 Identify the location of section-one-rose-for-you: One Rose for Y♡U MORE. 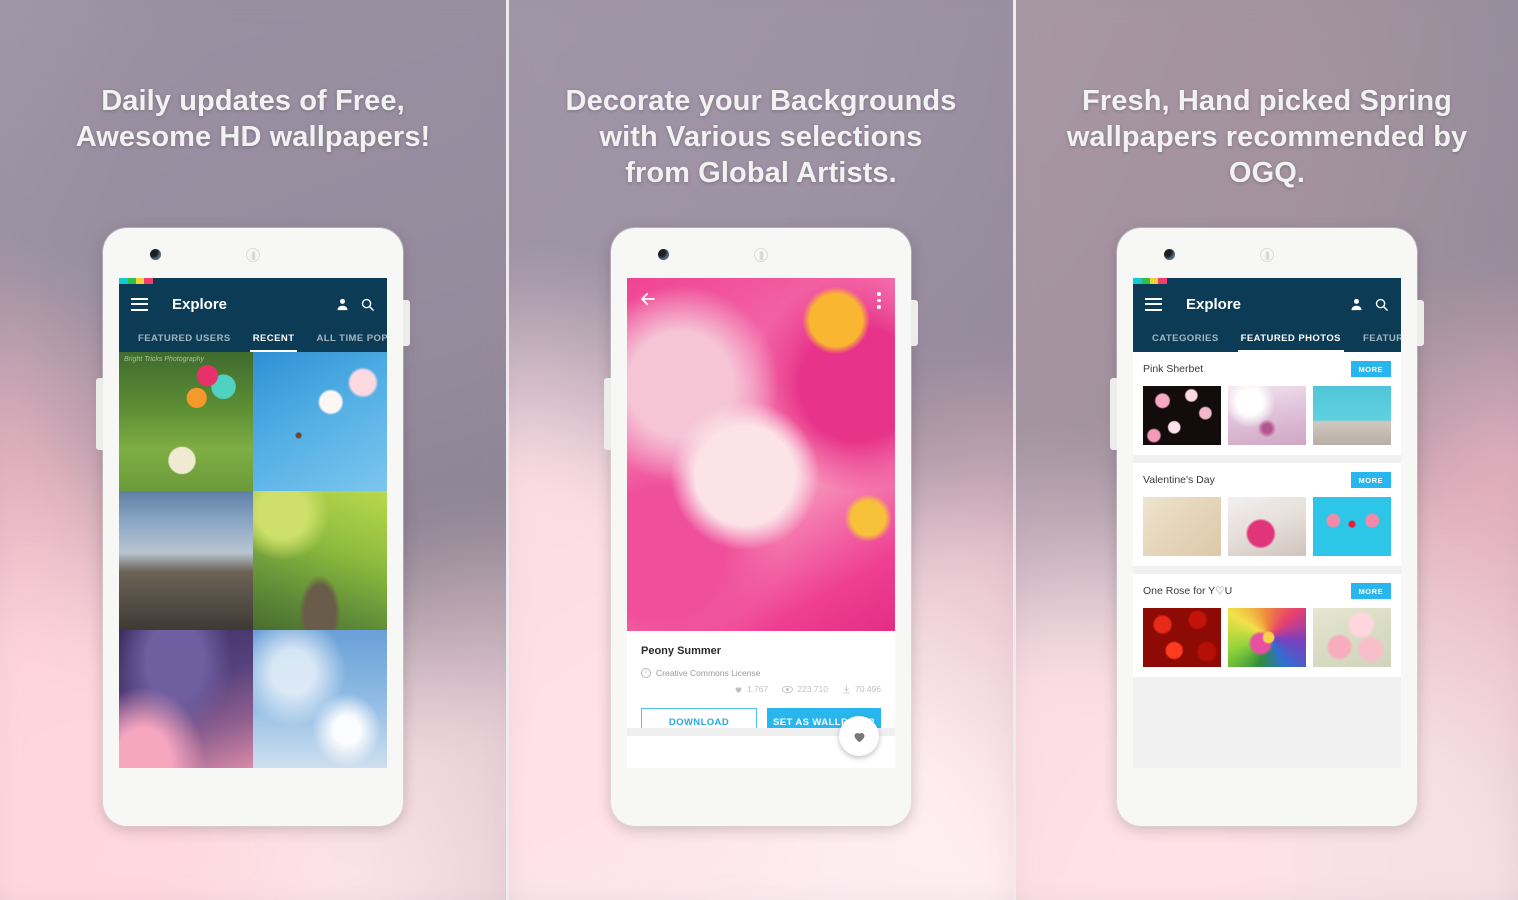
(1267, 625).